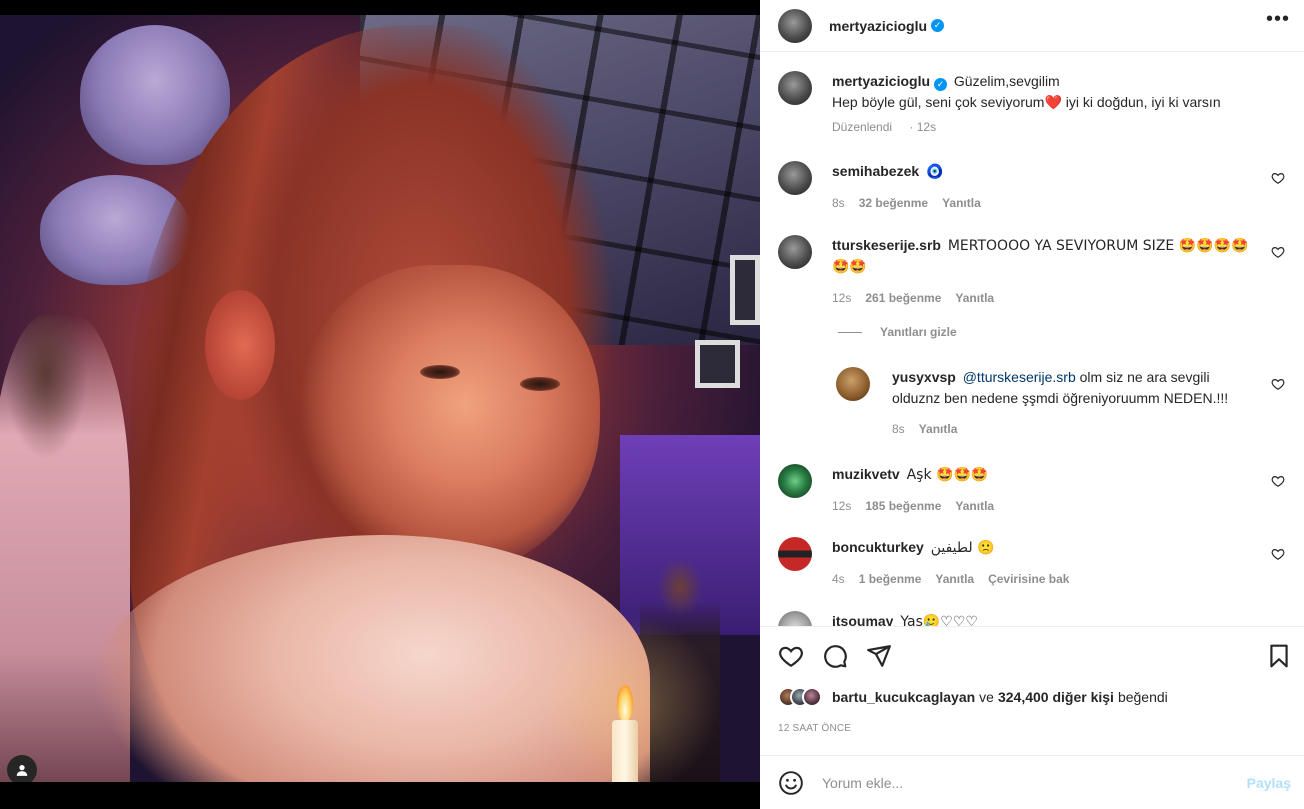 The image size is (1304, 809). I want to click on media-candle, so click(625, 751).